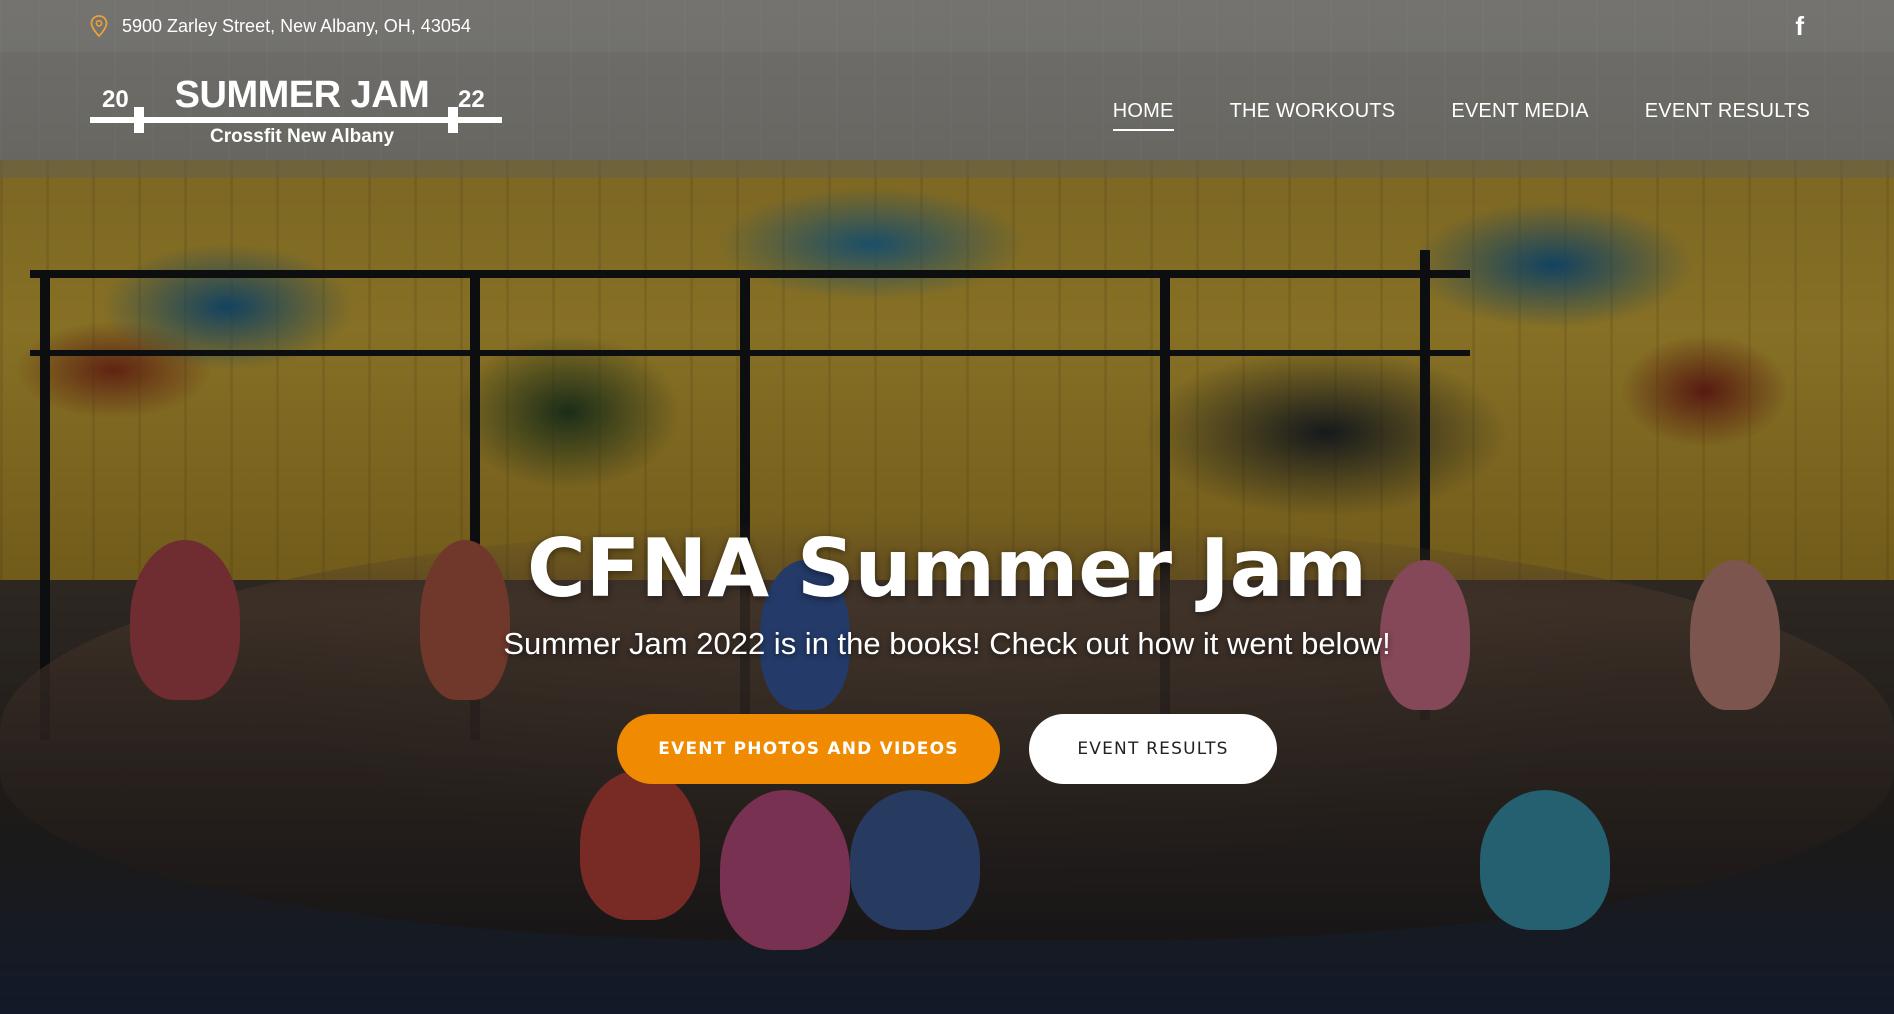  What do you see at coordinates (99, 26) in the screenshot?
I see `map-pin-icon` at bounding box center [99, 26].